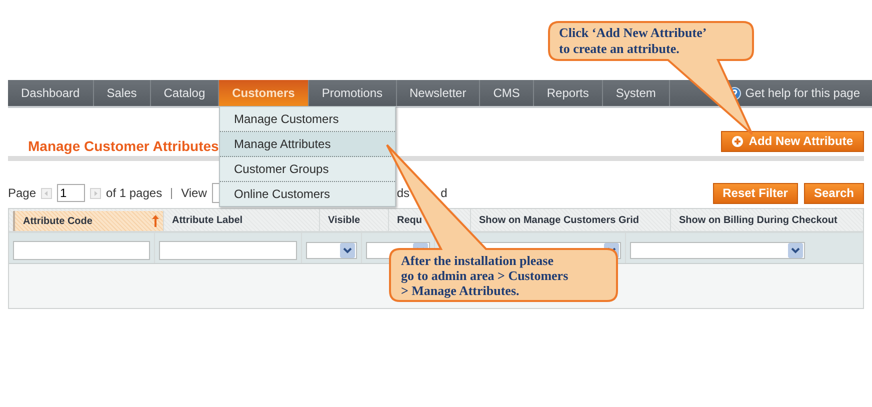 The height and width of the screenshot is (407, 872). I want to click on callout-text: go to admin area > Customers, so click(484, 275).